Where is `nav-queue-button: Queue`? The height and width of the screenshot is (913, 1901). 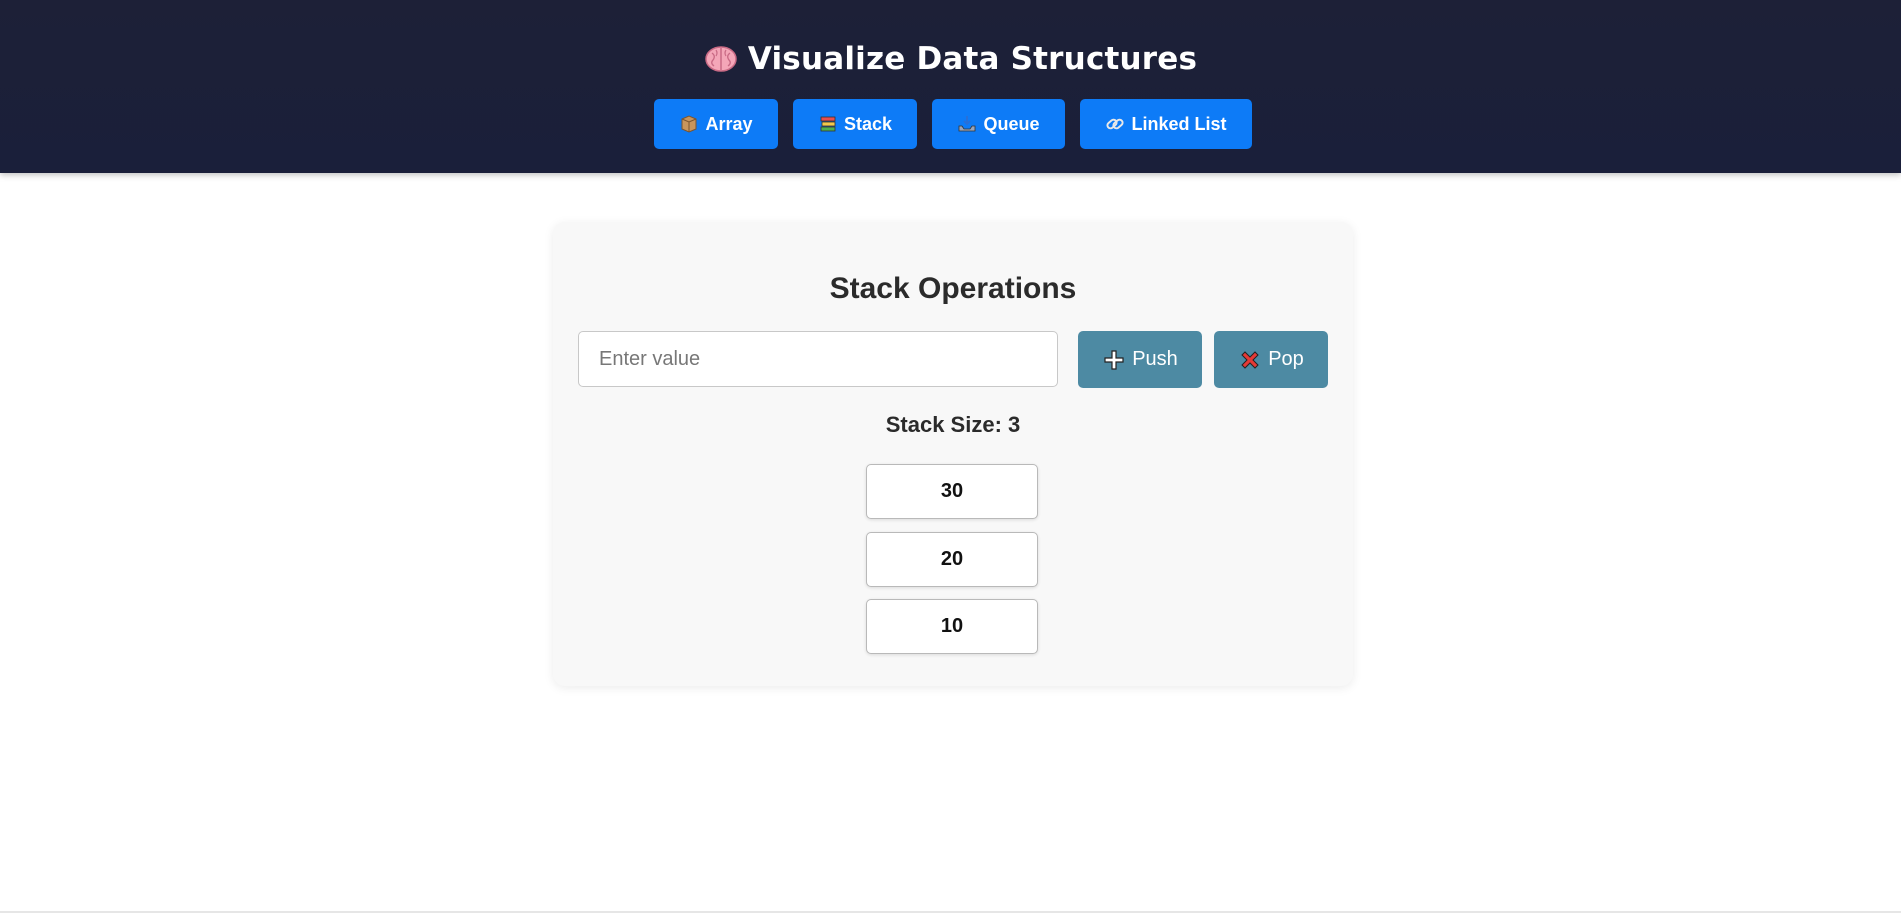
nav-queue-button: Queue is located at coordinates (998, 124).